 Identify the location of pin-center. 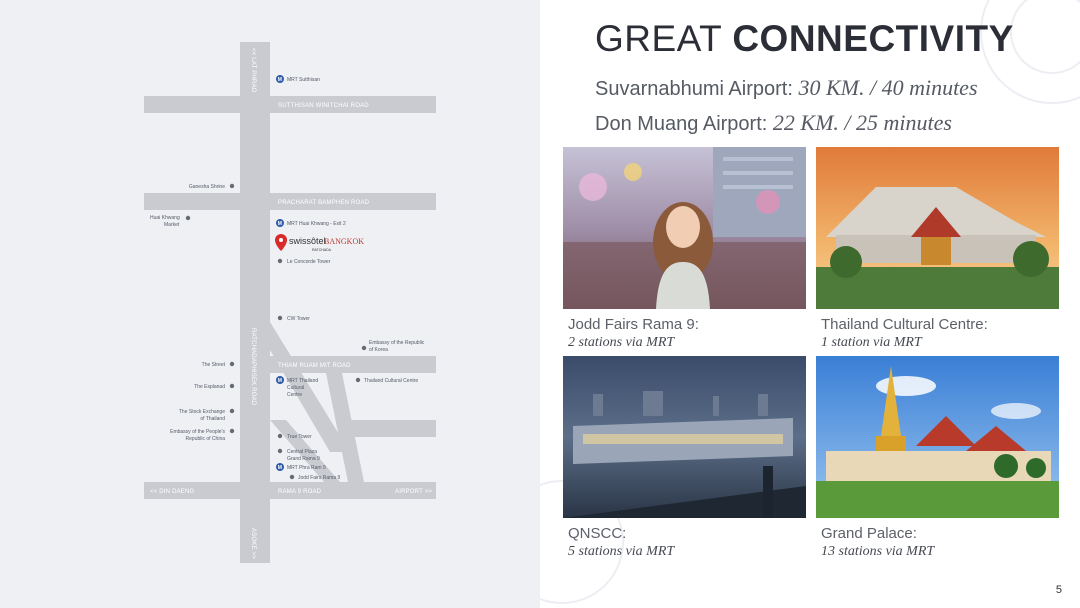
(281, 240).